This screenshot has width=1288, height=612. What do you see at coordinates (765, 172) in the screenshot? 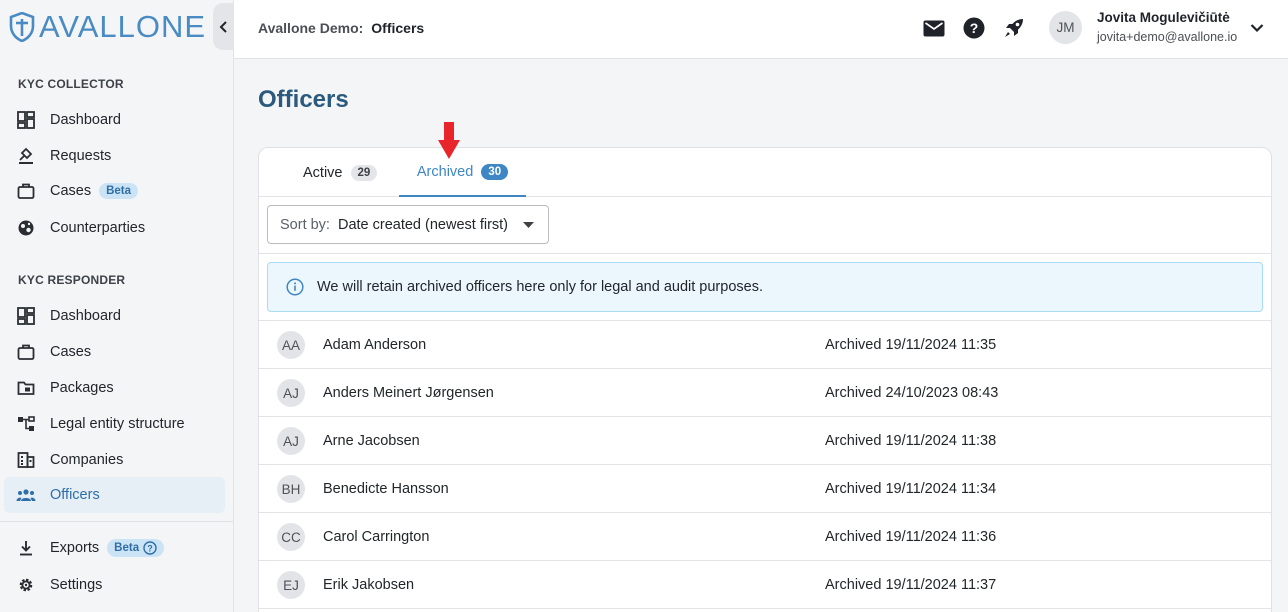
I see `tab-bar: Active 29 Archived 30` at bounding box center [765, 172].